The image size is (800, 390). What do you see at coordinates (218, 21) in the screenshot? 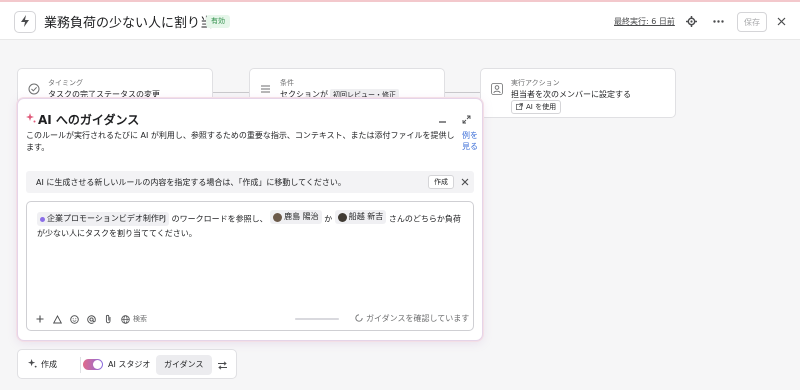
I see `status-badge: 有効` at bounding box center [218, 21].